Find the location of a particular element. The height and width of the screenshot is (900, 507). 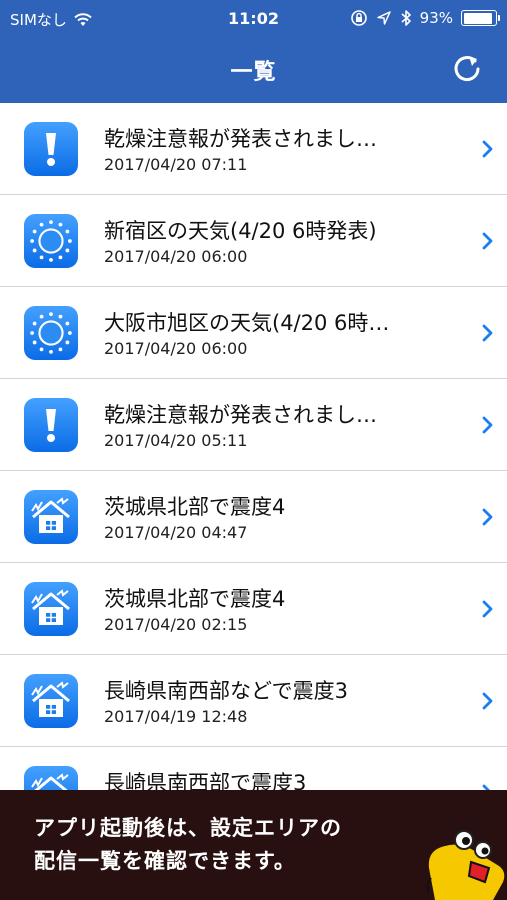

item-date: 2017/04/20 04:47 is located at coordinates (176, 532).